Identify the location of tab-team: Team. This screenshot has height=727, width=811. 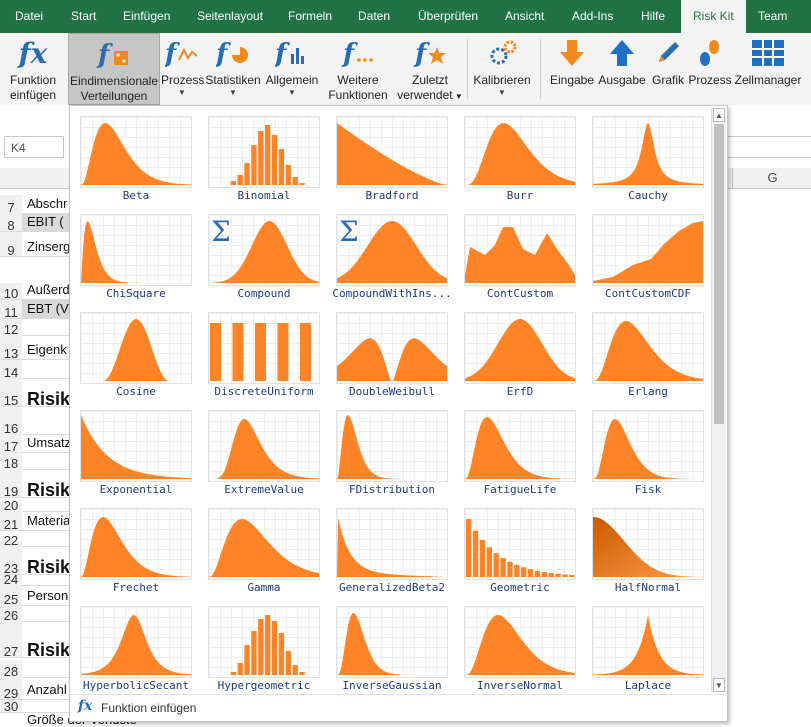
(772, 16).